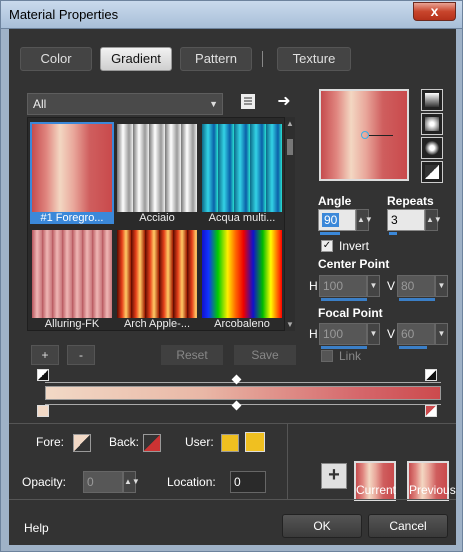 Image resolution: width=463 pixels, height=552 pixels. I want to click on gradient-preview, so click(364, 135).